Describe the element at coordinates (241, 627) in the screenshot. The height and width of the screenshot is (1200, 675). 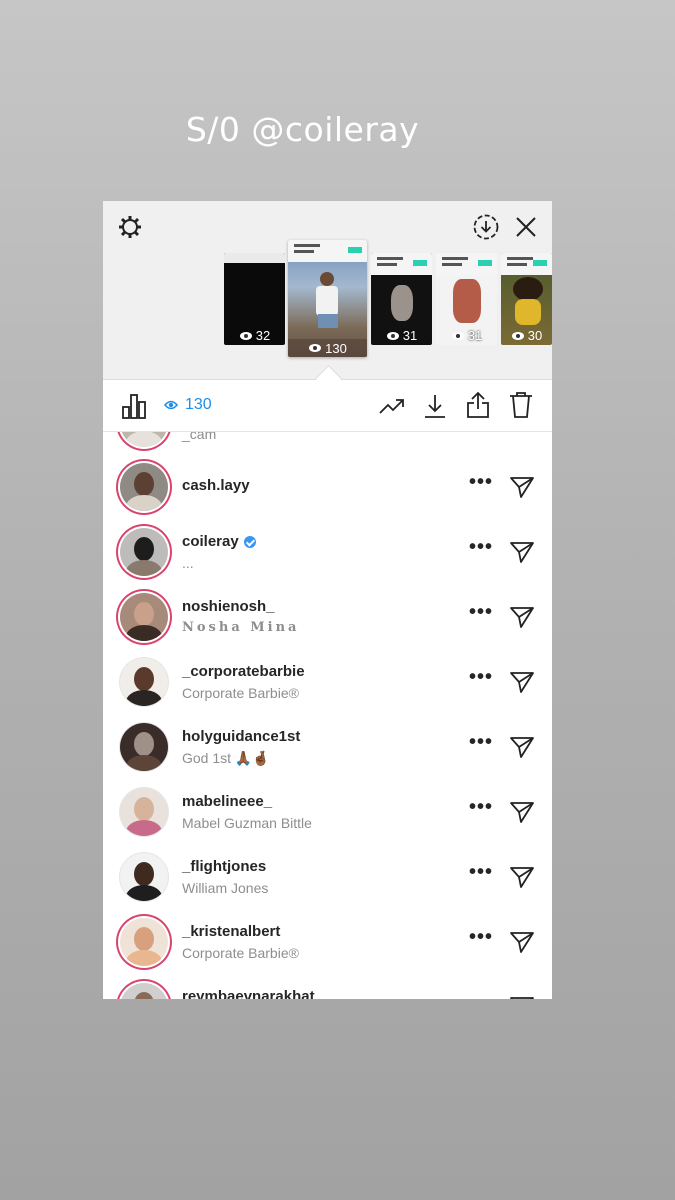
I see `viewer-fullname: Nosha Mina` at that location.